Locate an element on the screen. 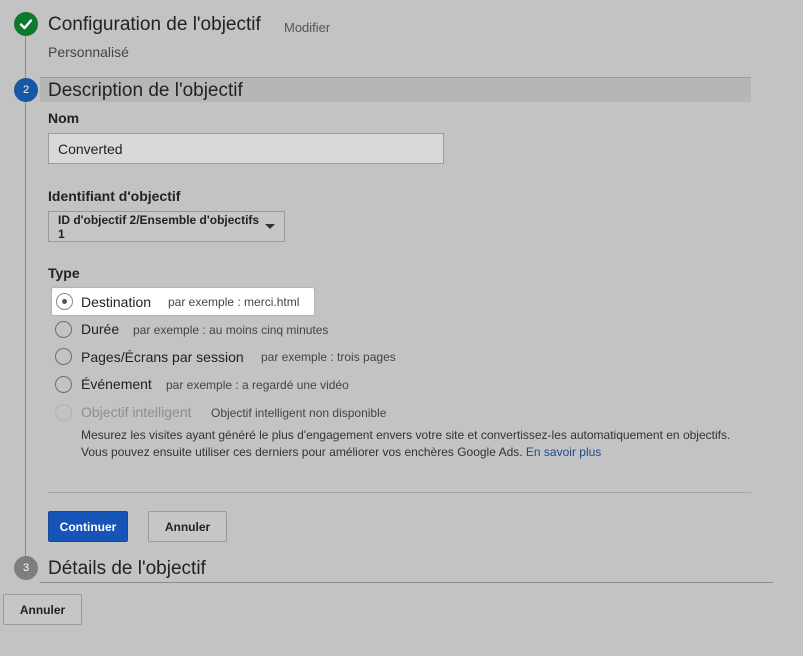 The width and height of the screenshot is (803, 656). edit-link: Modifier is located at coordinates (307, 27).